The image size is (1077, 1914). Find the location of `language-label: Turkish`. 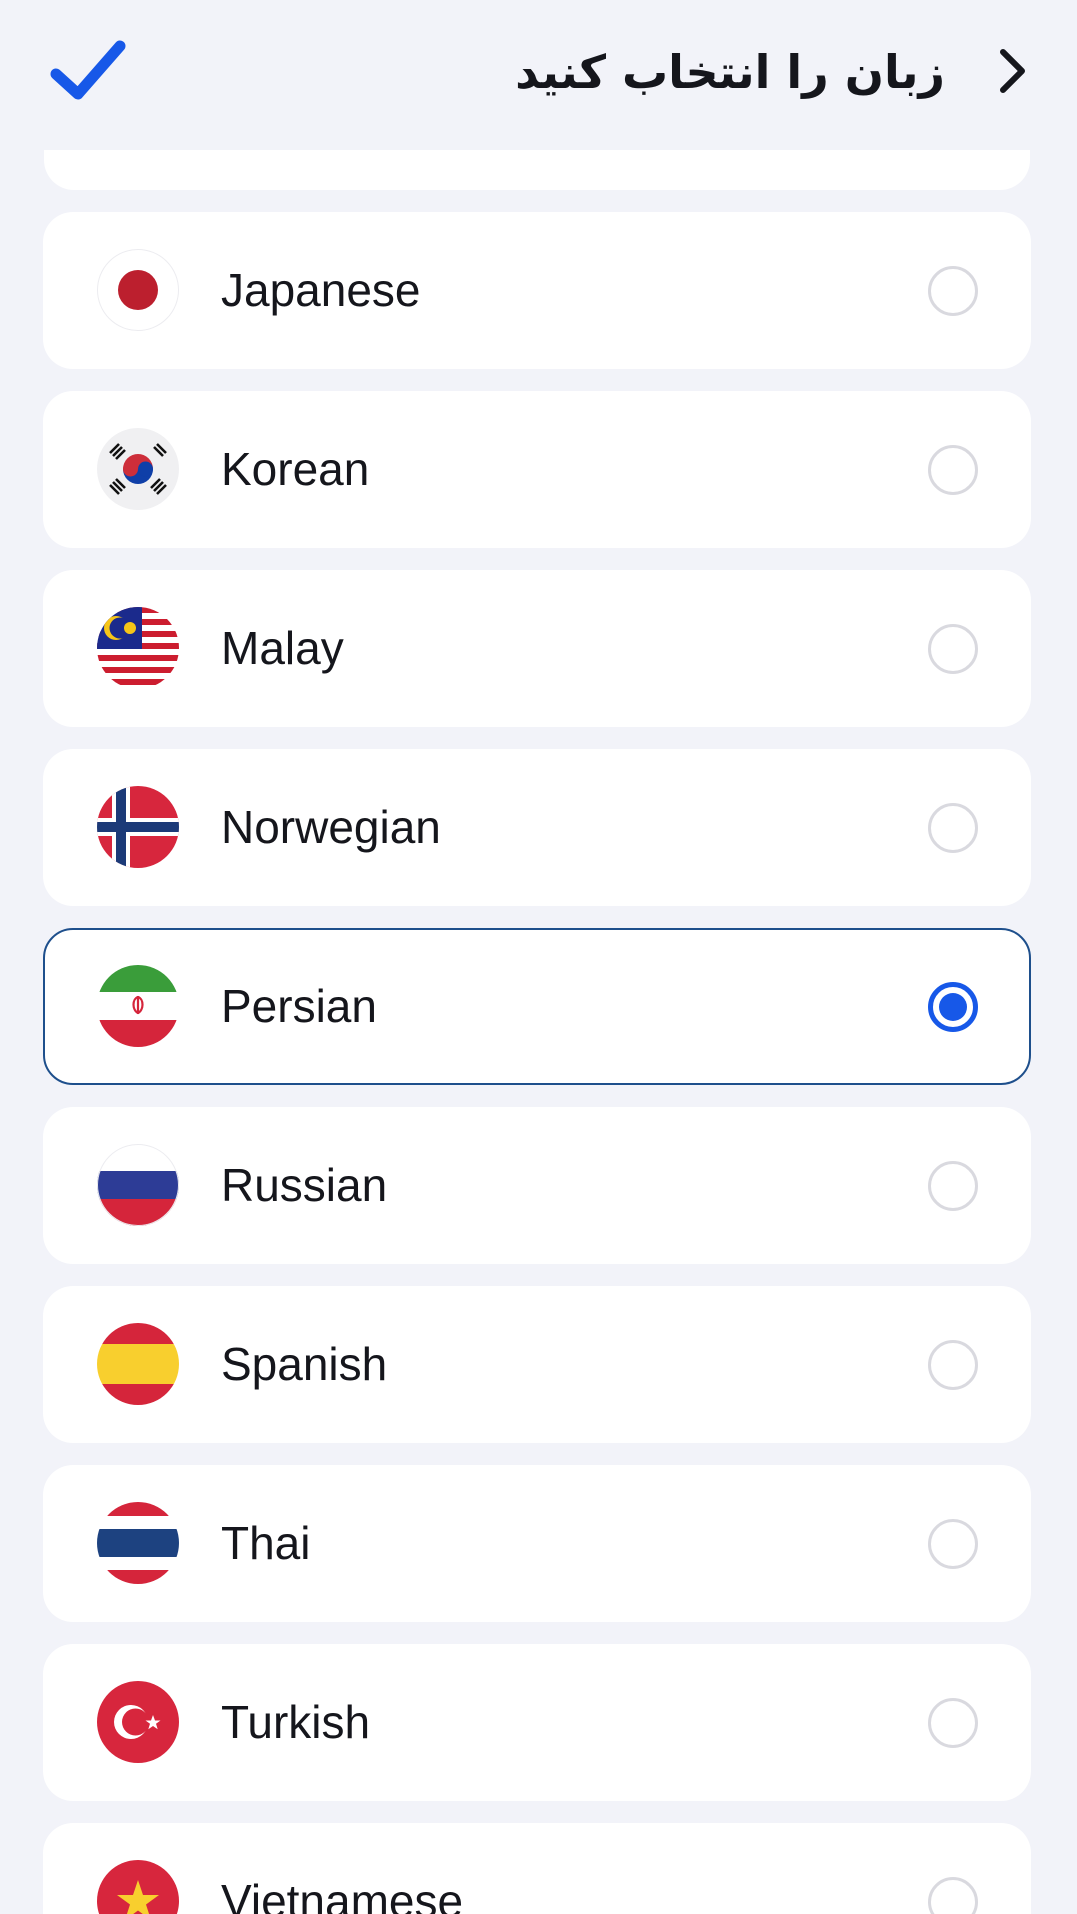

language-label: Turkish is located at coordinates (296, 1722).